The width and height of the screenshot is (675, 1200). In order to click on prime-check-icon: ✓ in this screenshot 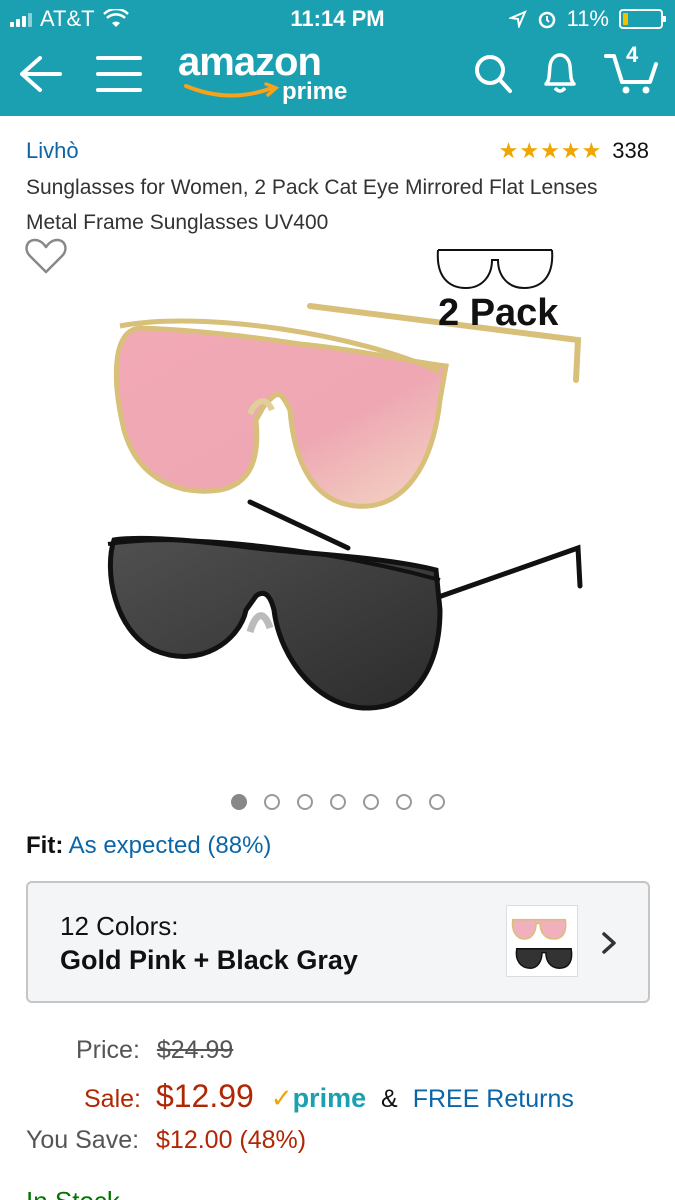, I will do `click(281, 1098)`.